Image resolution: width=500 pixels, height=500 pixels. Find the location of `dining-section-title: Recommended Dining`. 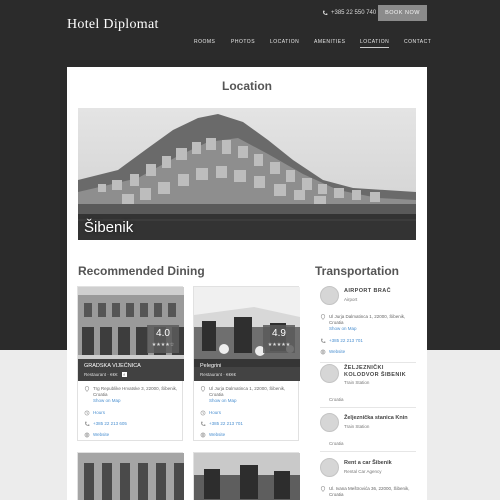

dining-section-title: Recommended Dining is located at coordinates (141, 271).